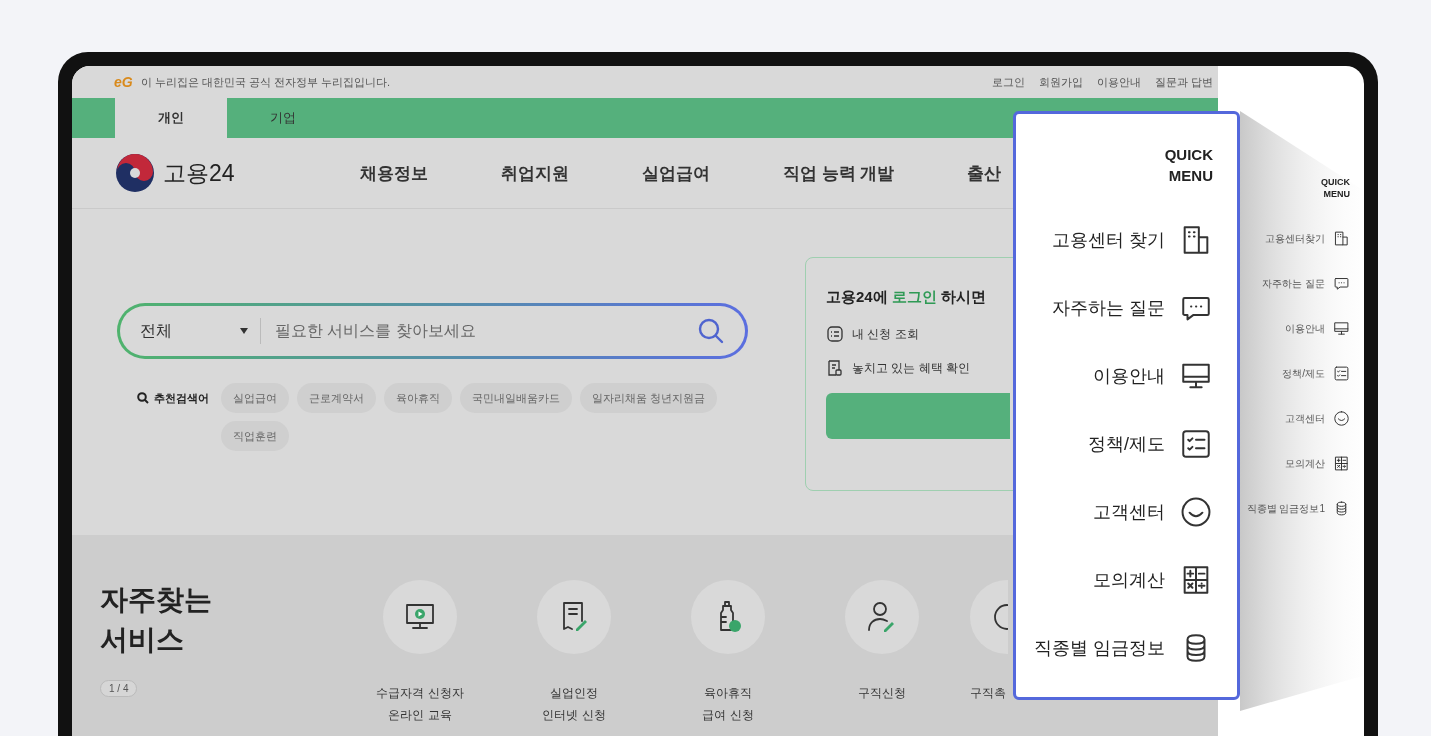 Image resolution: width=1431 pixels, height=736 pixels. I want to click on site-logo-text: 고용24, so click(199, 173).